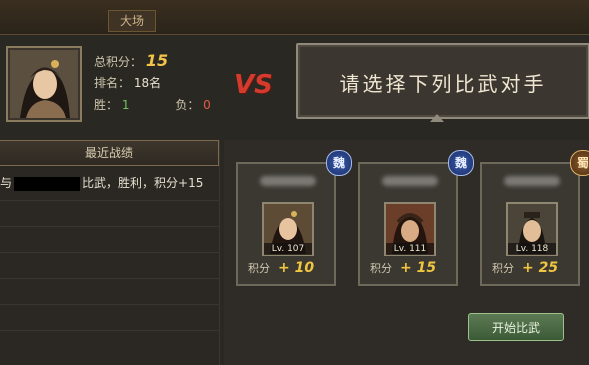 The height and width of the screenshot is (365, 589). I want to click on opponent-level: Lv. 118, so click(532, 249).